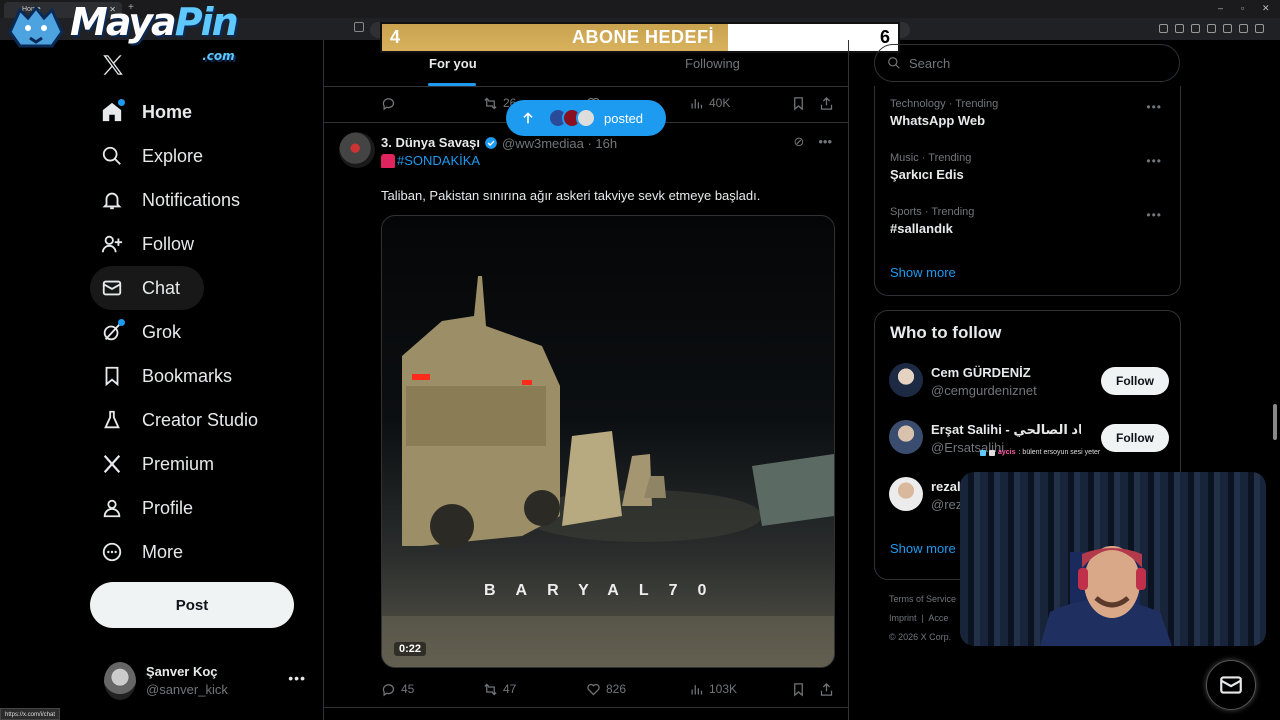  I want to click on post-hashtag: #SONDAKİKA, so click(430, 160).